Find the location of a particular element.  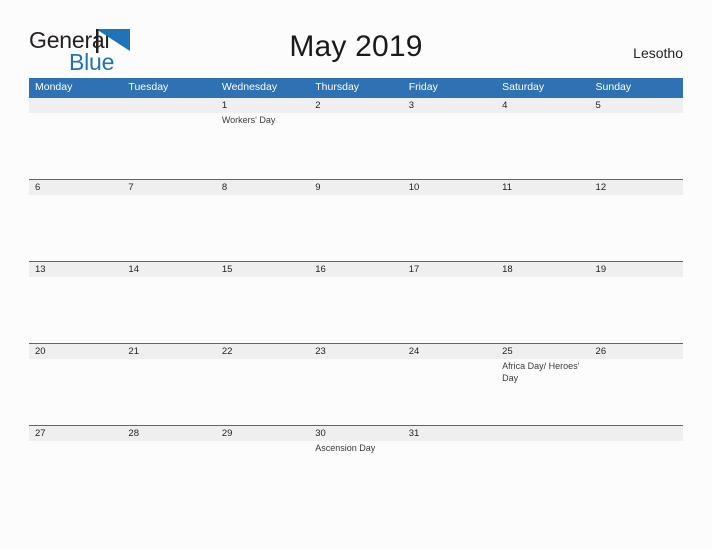

weekday-header-monday: Monday is located at coordinates (54, 87).